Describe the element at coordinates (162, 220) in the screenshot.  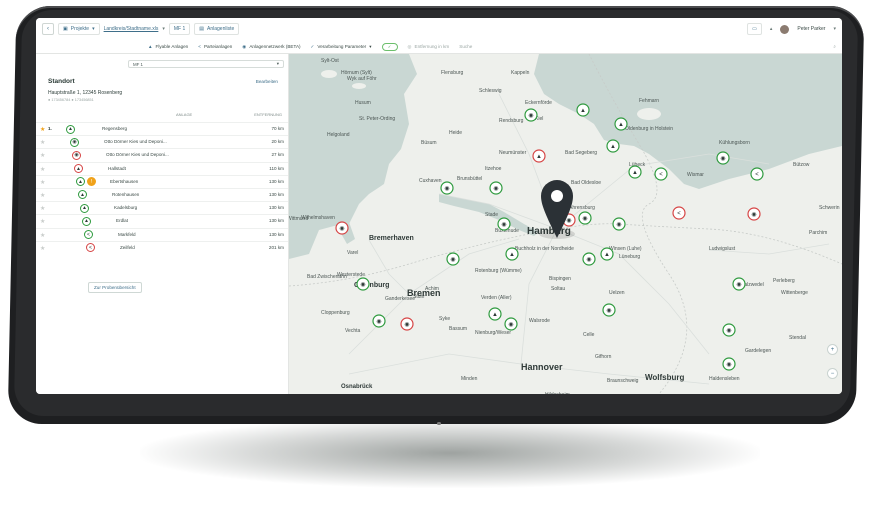
I see `table-row: ★ ▲ Erdlat 130 km` at that location.